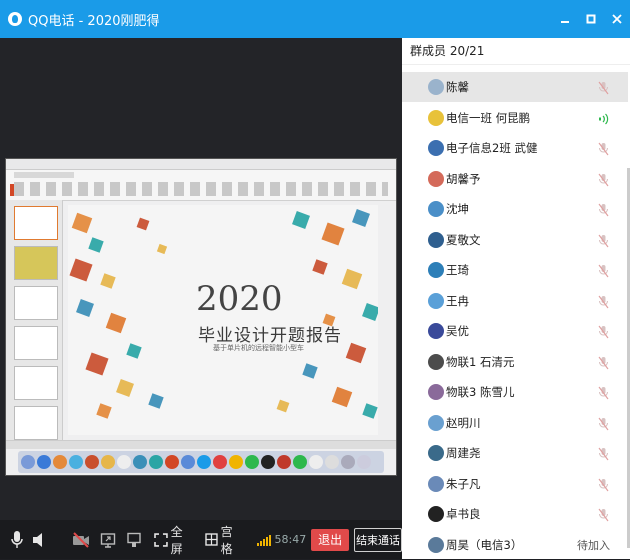  Describe the element at coordinates (196, 462) in the screenshot. I see `dock-icons` at that location.